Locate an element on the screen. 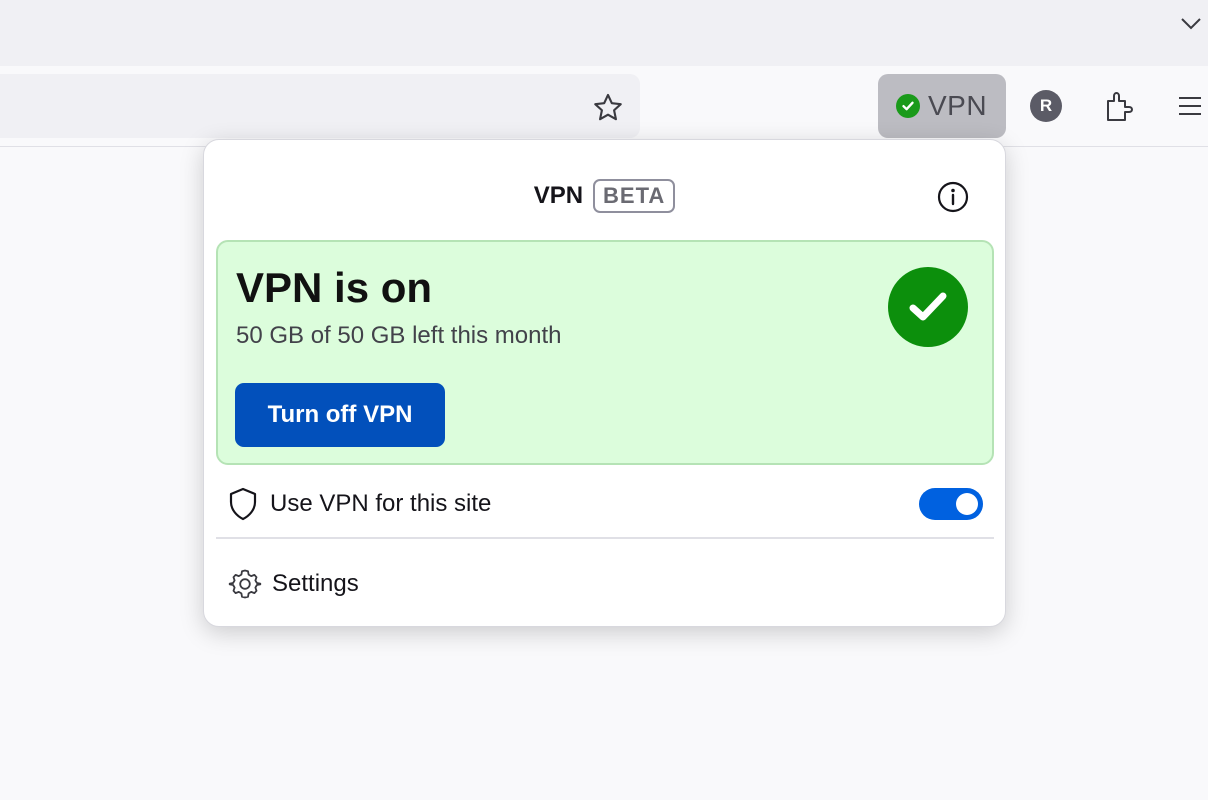 This screenshot has height=800, width=1208. turn-off-vpn-button: Turn off VPN is located at coordinates (340, 415).